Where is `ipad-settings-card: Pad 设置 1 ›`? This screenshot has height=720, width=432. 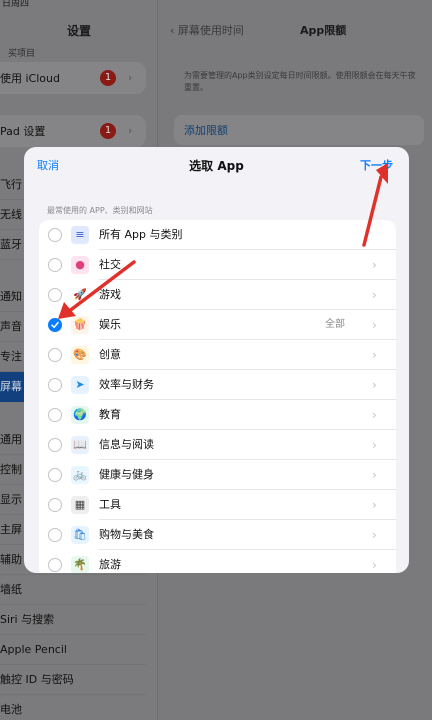
ipad-settings-card: Pad 设置 1 › is located at coordinates (73, 131).